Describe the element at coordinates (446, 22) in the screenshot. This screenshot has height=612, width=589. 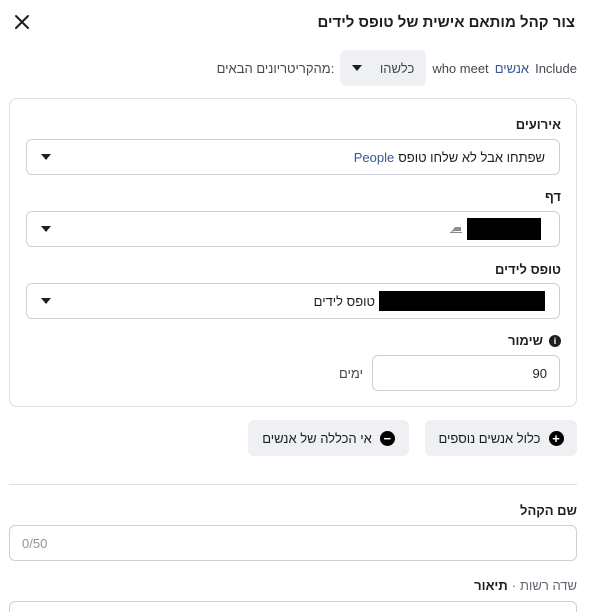
I see `dialog-title: צור קהל מותאם אישית של טופס לידים` at that location.